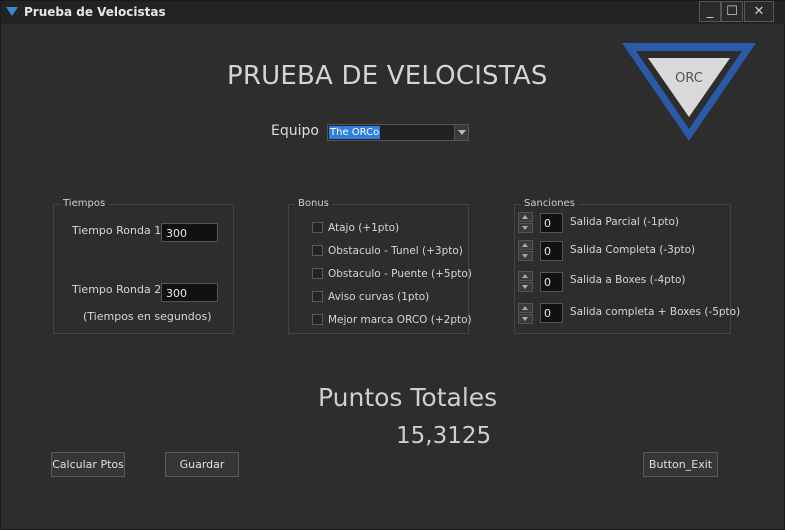 The image size is (785, 530). What do you see at coordinates (444, 436) in the screenshot?
I see `puntos-totales-value: 15,3125` at bounding box center [444, 436].